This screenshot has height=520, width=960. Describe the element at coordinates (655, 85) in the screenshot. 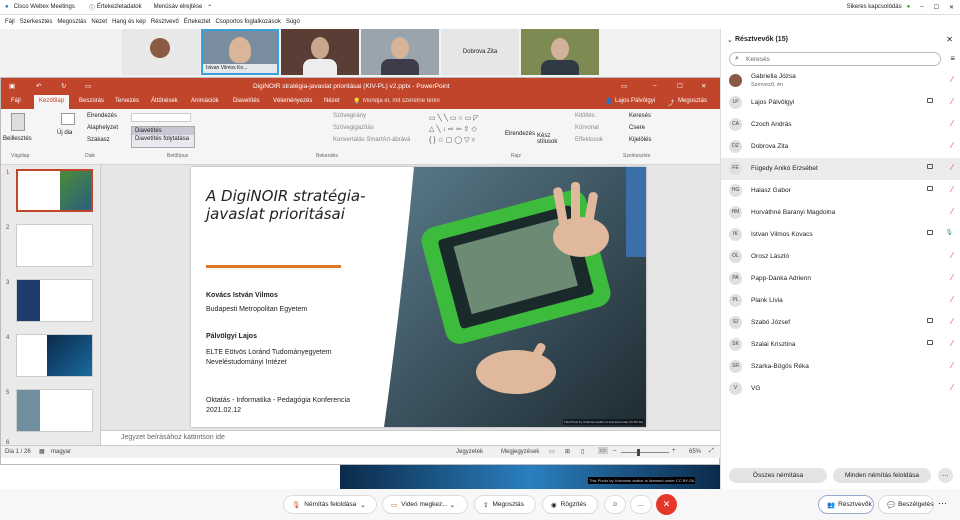

I see `ppt-minimize: –` at that location.